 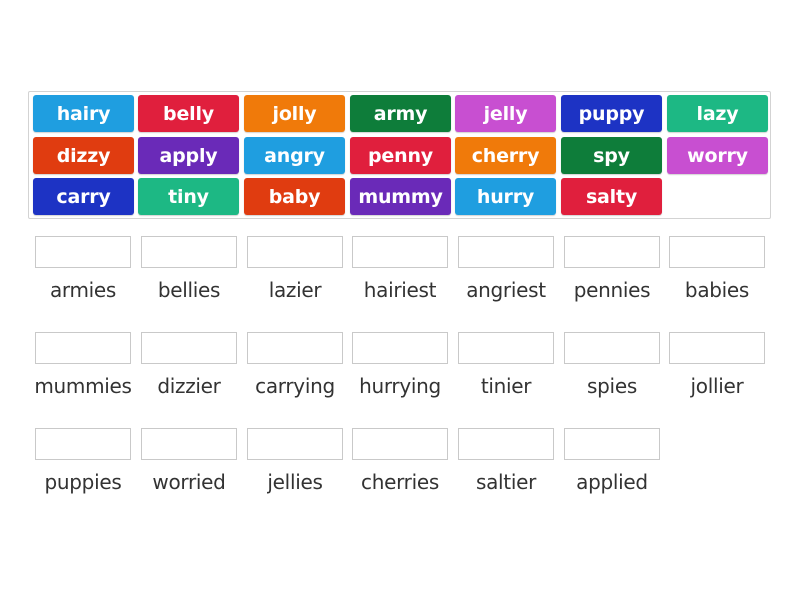 I want to click on match-target: applied, so click(x=612, y=468).